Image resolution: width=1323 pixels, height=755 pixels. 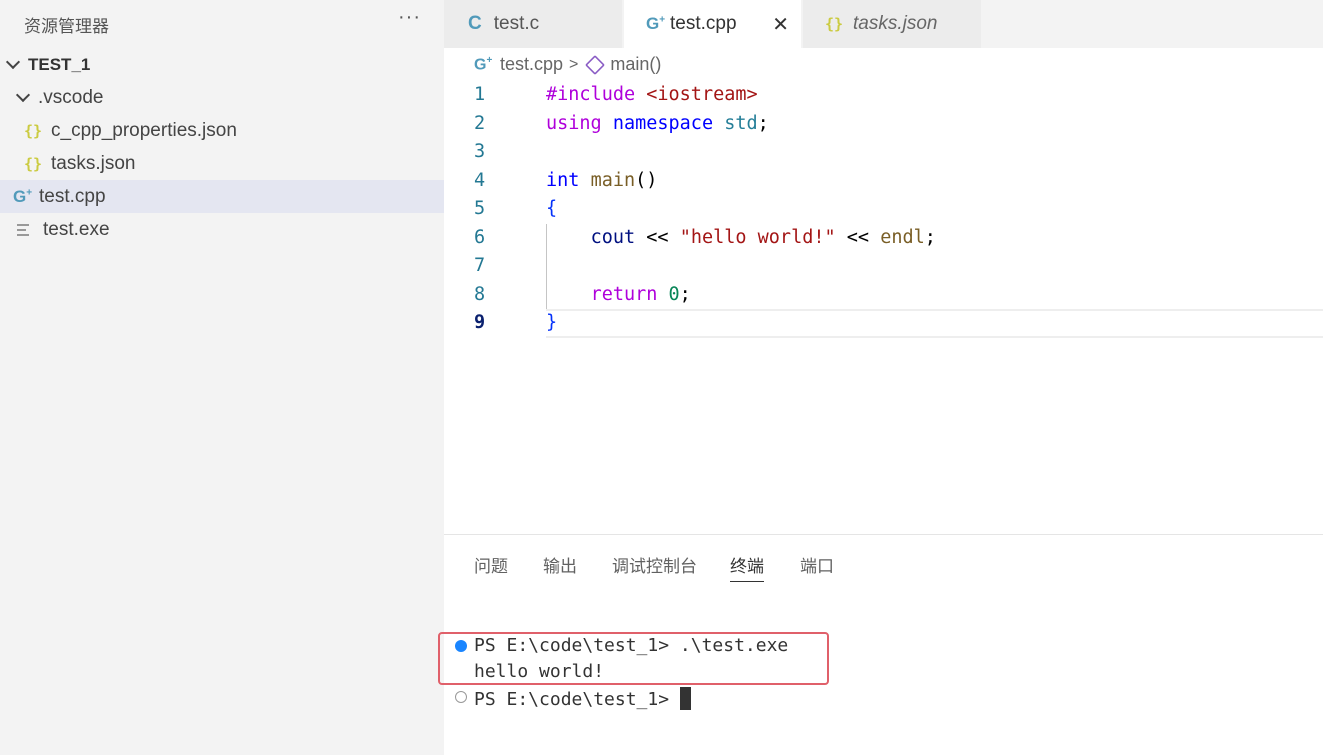 I want to click on tab-output: 输出, so click(x=560, y=564).